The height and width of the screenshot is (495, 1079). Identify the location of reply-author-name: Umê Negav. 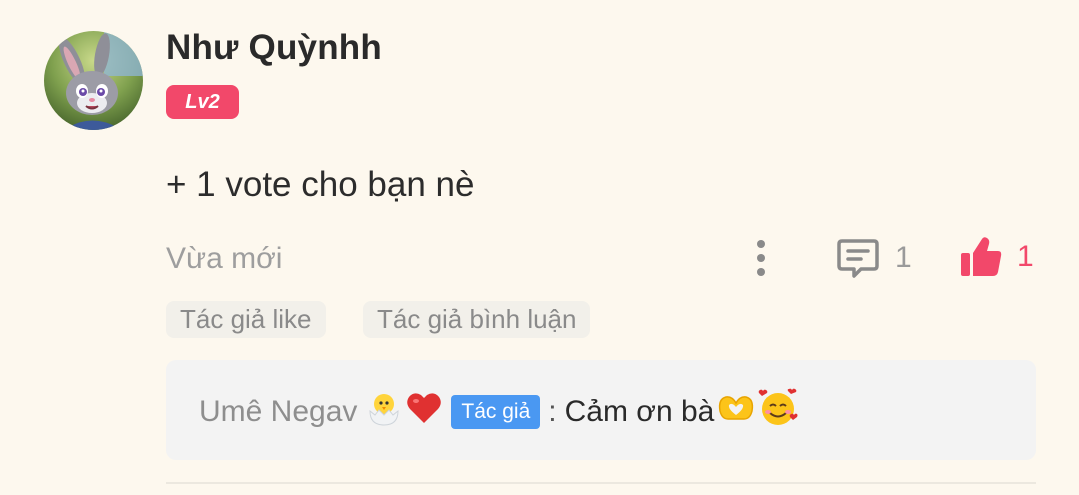
(278, 412).